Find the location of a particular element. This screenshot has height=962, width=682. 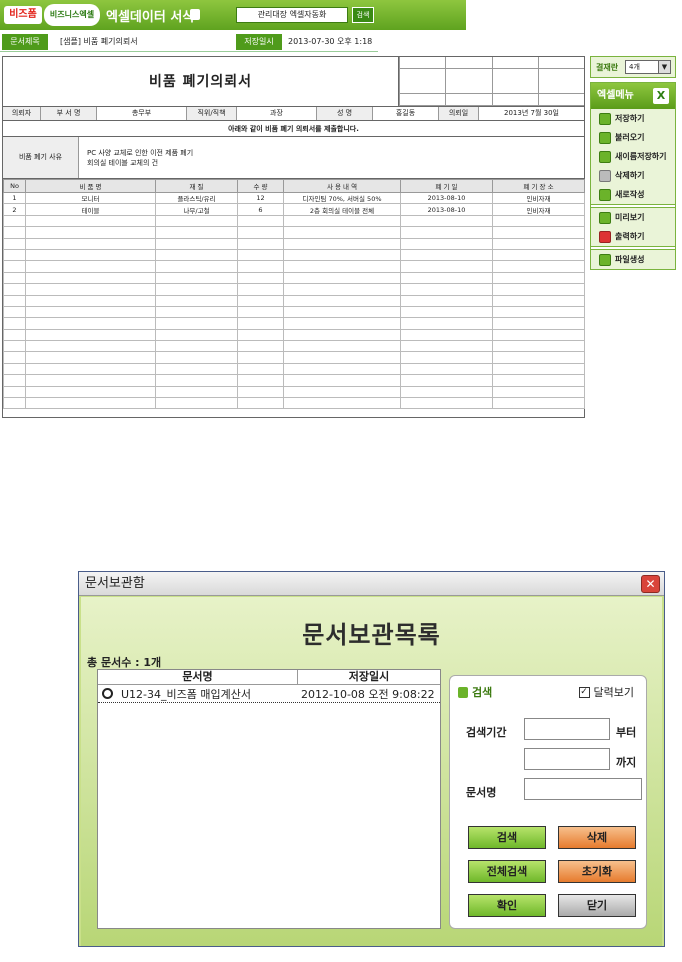

menu-new: 새로작성 is located at coordinates (633, 194).